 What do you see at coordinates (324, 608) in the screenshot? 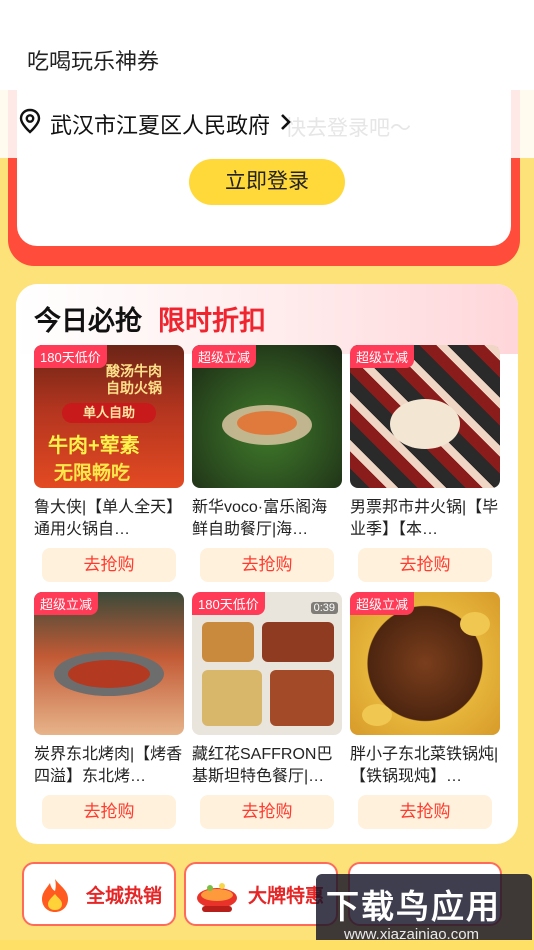
I see `video-duration: 0:39` at bounding box center [324, 608].